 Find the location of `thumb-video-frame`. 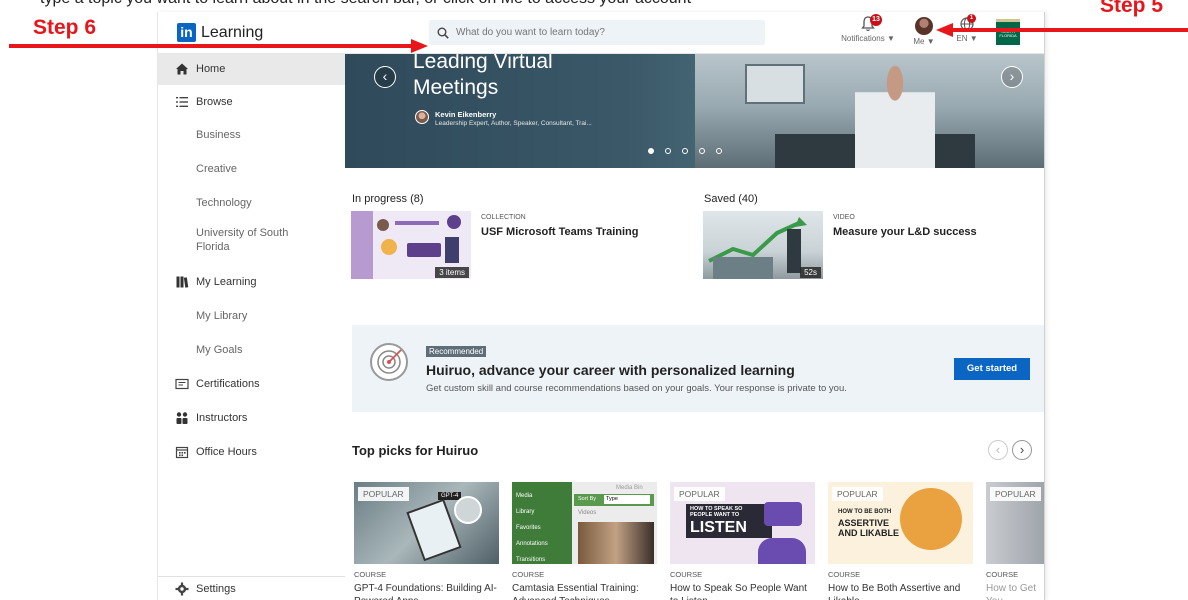

thumb-video-frame is located at coordinates (616, 543).